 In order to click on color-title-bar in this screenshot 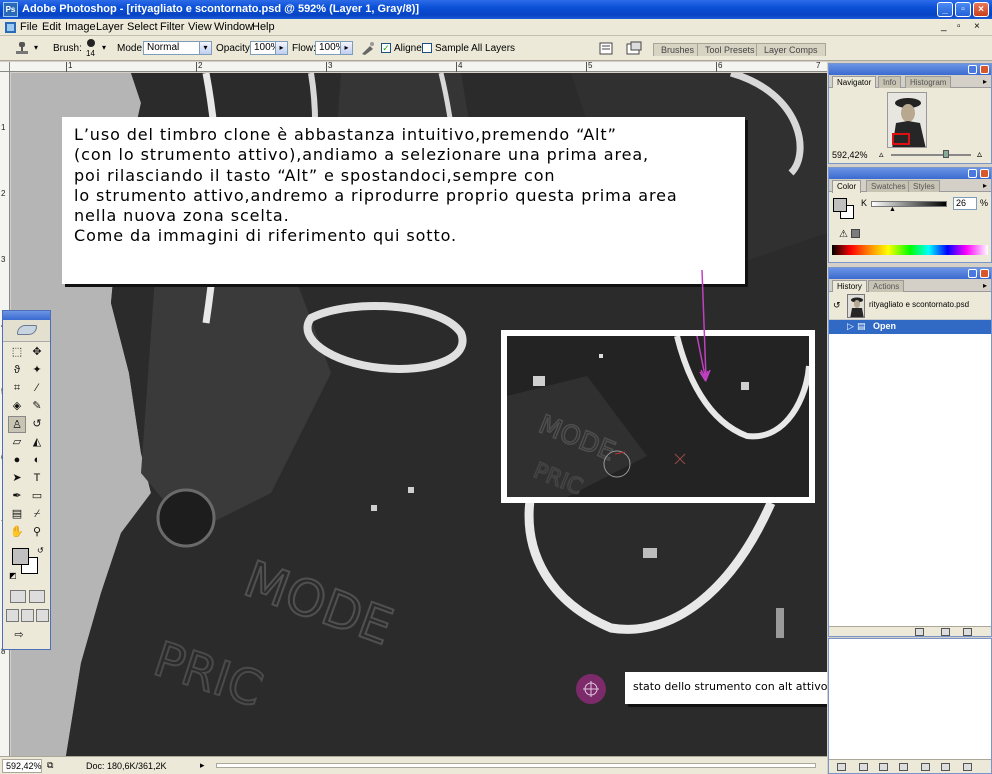, I will do `click(910, 173)`.